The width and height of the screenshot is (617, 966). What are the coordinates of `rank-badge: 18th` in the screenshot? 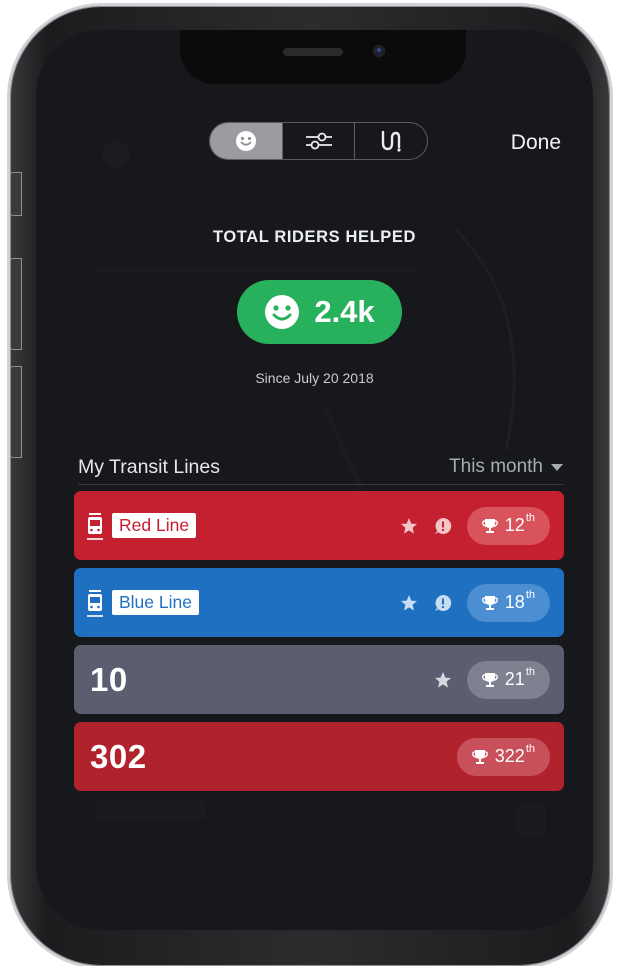 It's located at (508, 602).